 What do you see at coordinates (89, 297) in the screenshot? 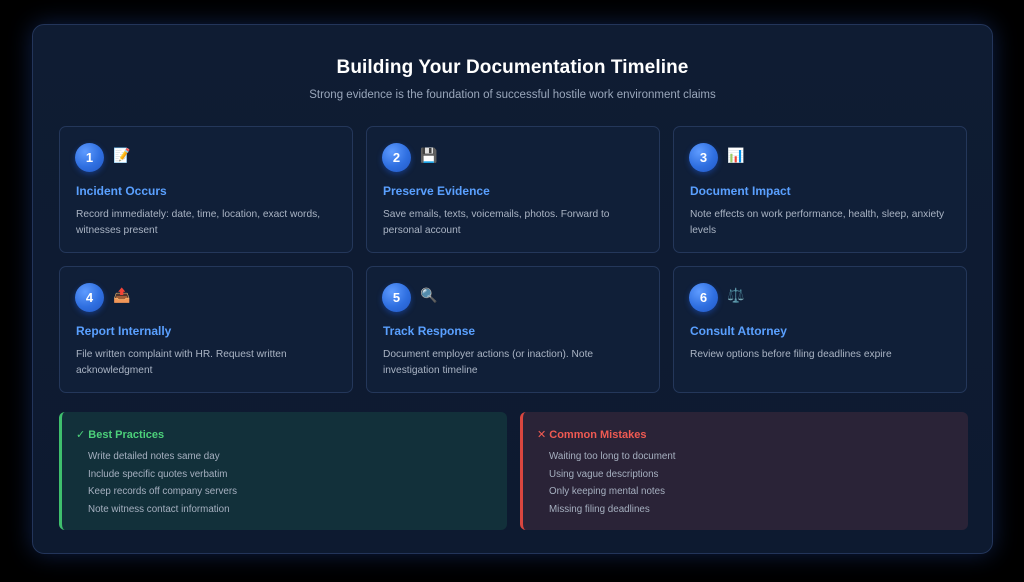
I see `step-number-badge: 4` at bounding box center [89, 297].